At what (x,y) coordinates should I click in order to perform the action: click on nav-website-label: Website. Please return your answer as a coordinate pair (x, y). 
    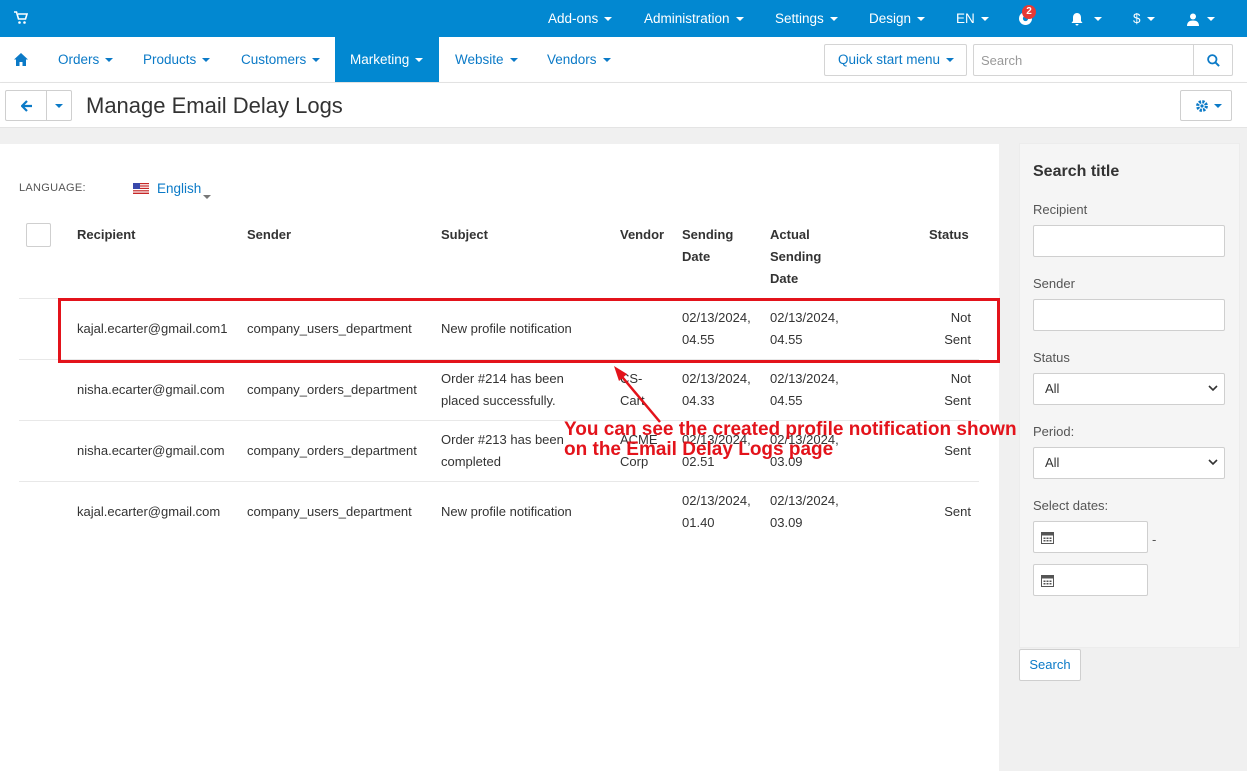
    Looking at the image, I should click on (479, 59).